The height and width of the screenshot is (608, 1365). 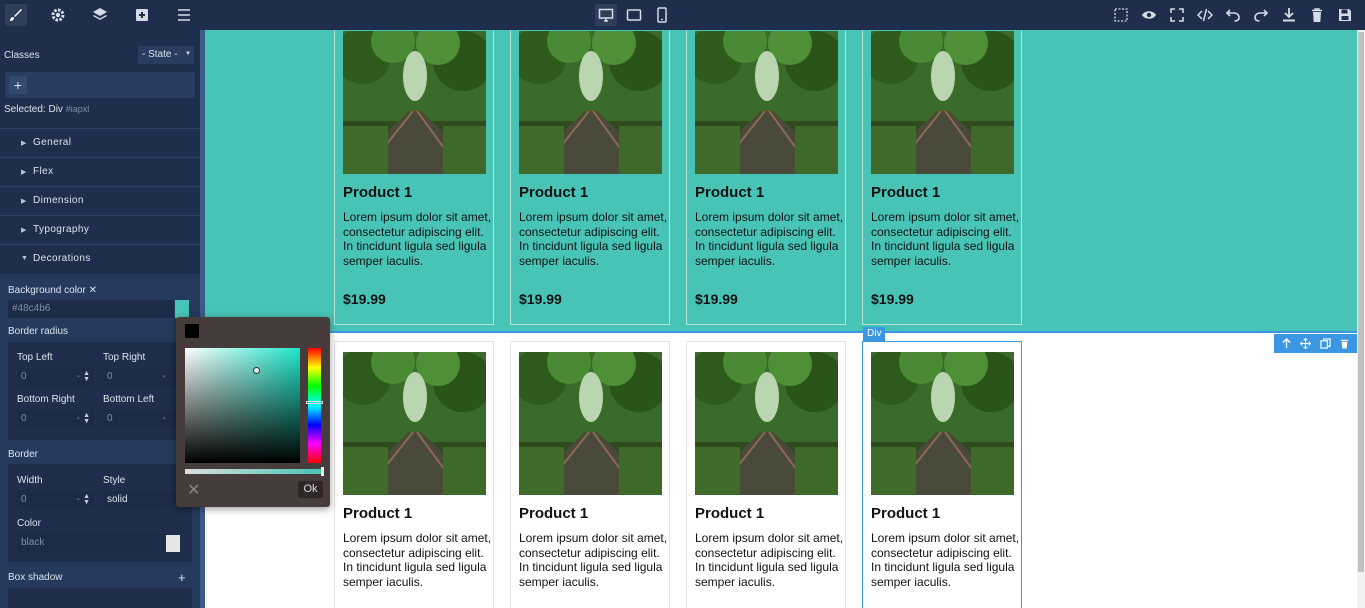 I want to click on border-width-value: 0, so click(x=24, y=499).